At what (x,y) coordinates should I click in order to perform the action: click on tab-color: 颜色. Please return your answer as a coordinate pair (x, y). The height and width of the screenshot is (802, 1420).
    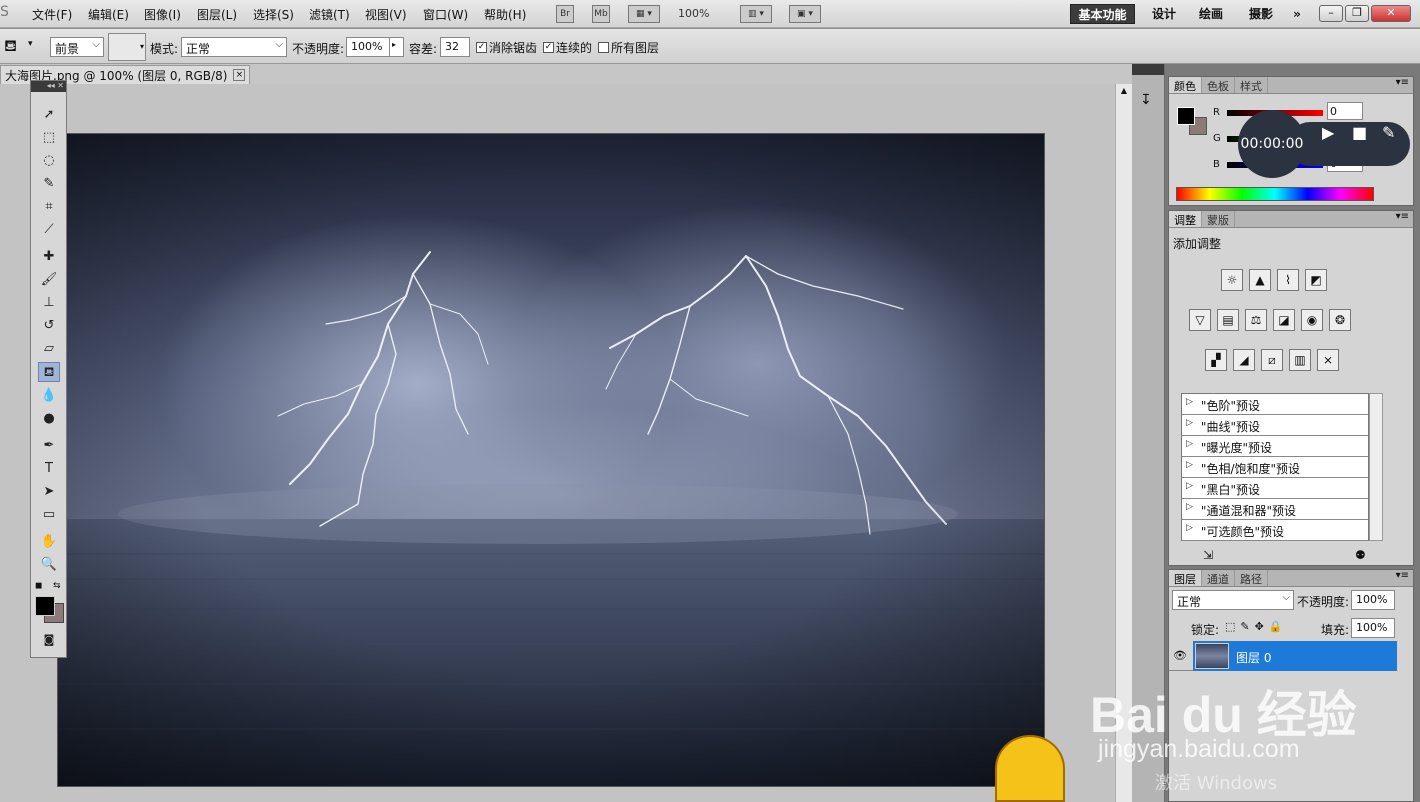
    Looking at the image, I should click on (1185, 85).